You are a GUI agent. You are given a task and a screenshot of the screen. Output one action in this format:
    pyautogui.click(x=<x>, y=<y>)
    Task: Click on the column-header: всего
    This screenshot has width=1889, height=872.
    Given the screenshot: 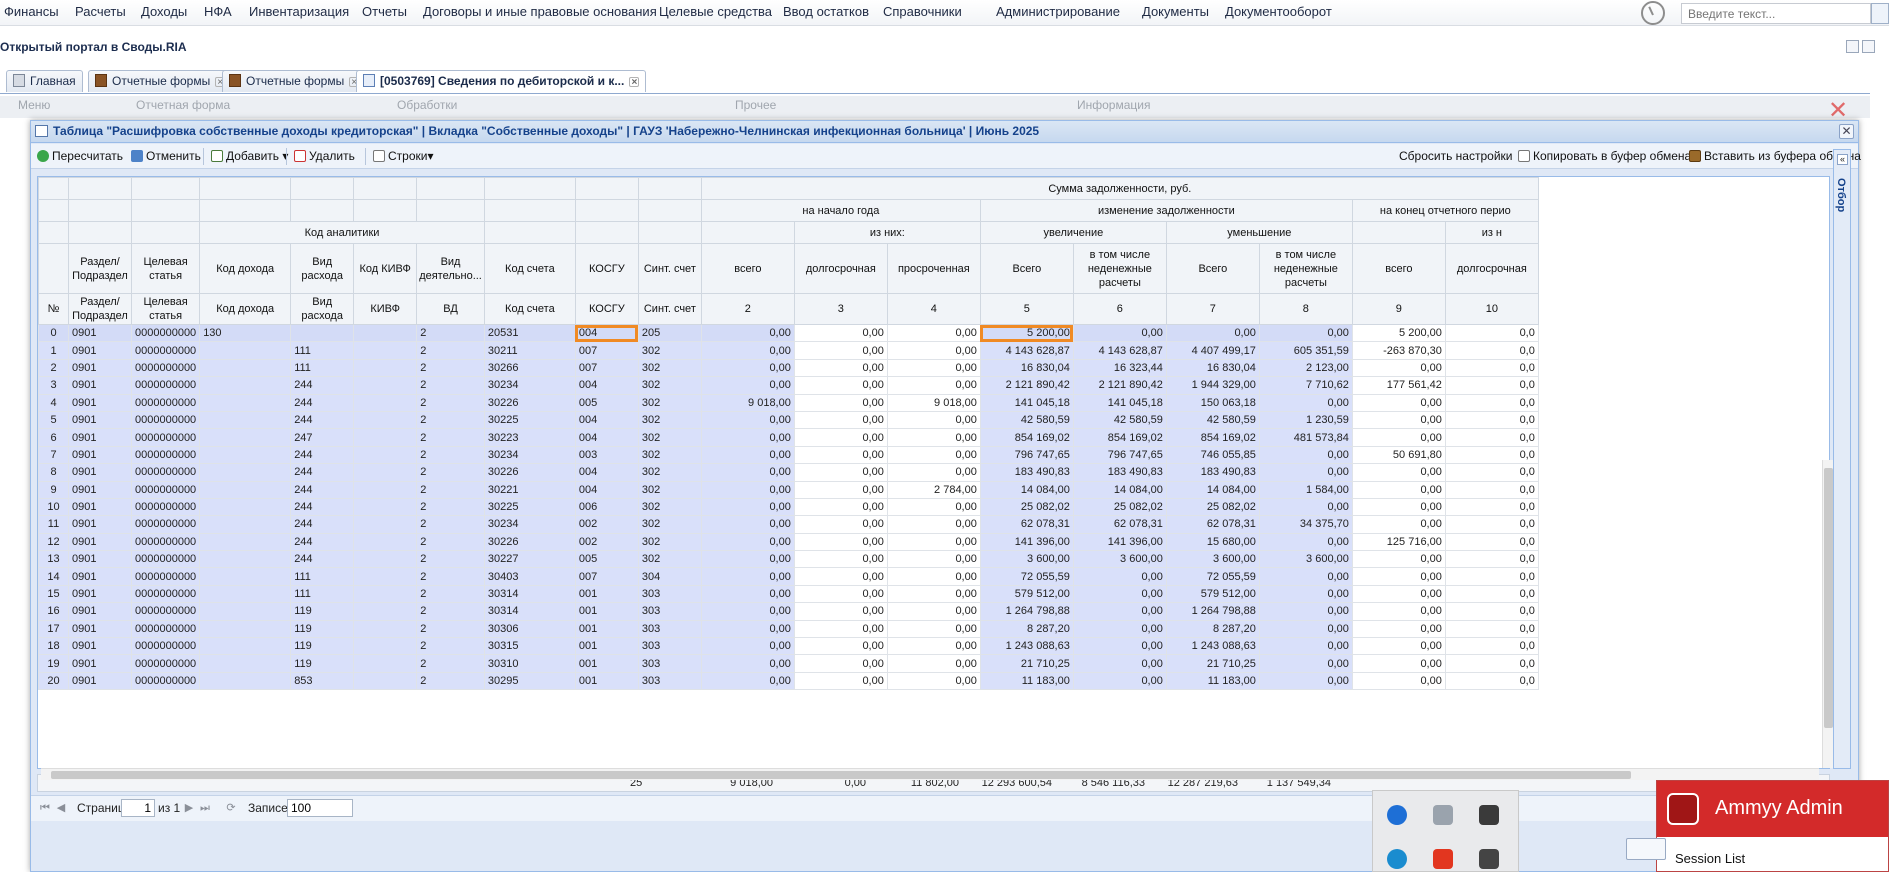 What is the action you would take?
    pyautogui.click(x=1398, y=268)
    